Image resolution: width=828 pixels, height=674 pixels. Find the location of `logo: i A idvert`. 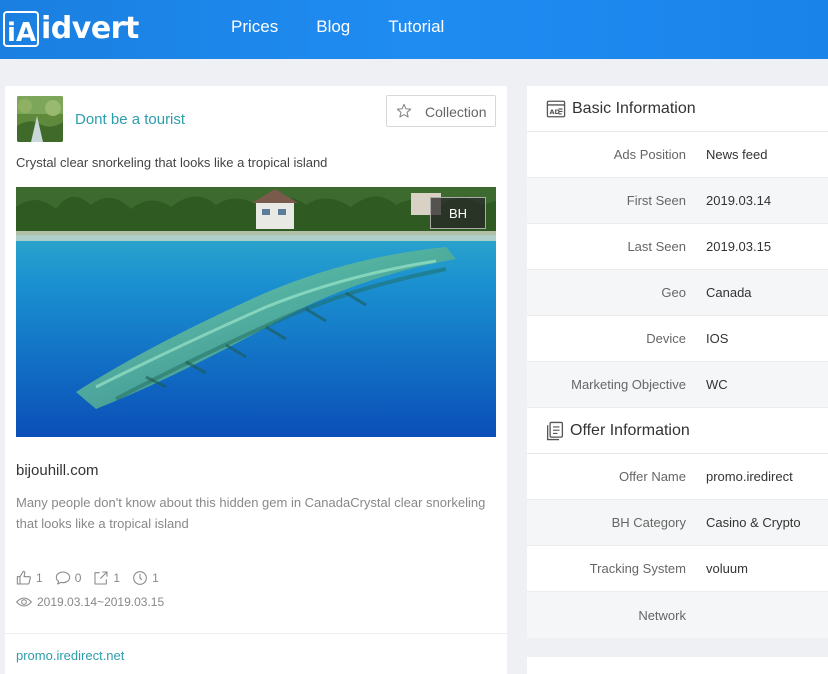

logo: i A idvert is located at coordinates (70, 29).